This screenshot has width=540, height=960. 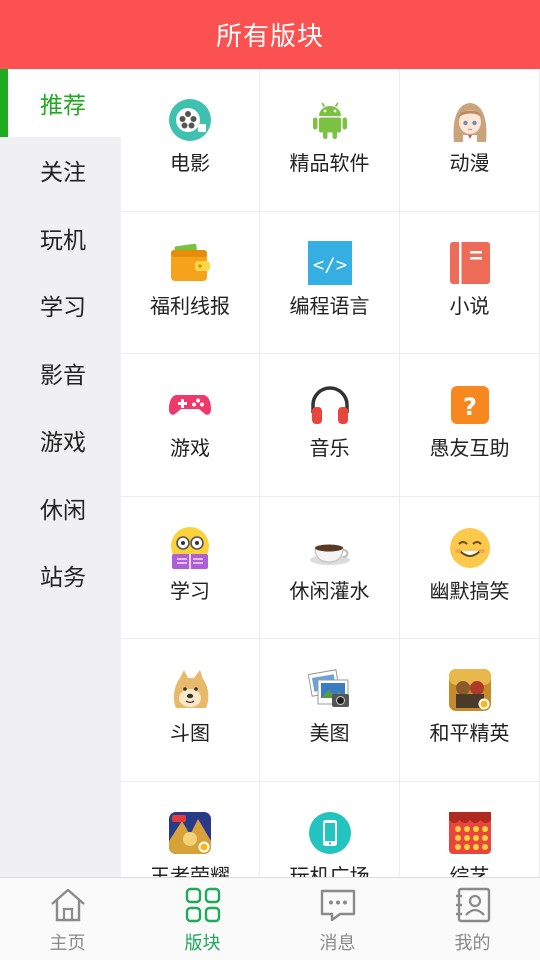 I want to click on page-title: 所有版块, so click(x=269, y=37).